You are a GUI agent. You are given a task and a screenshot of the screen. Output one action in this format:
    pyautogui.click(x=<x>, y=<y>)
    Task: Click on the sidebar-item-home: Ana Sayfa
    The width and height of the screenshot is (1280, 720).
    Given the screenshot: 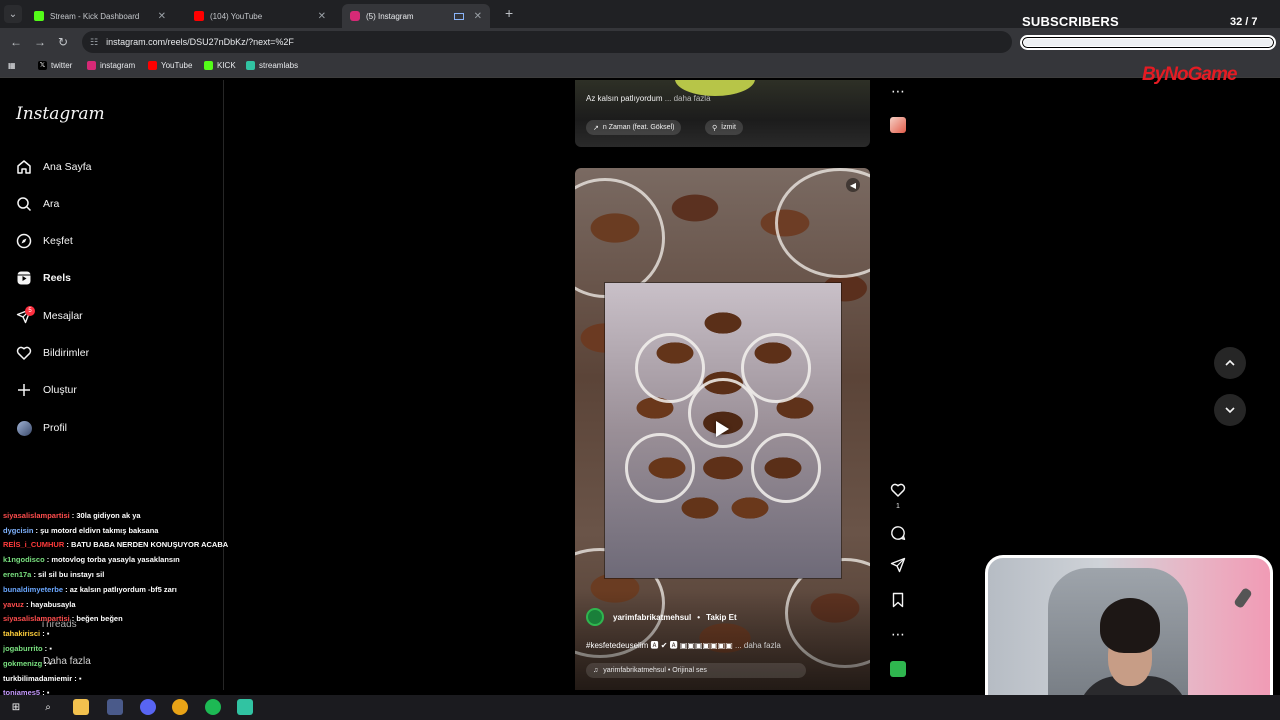 What is the action you would take?
    pyautogui.click(x=53, y=167)
    